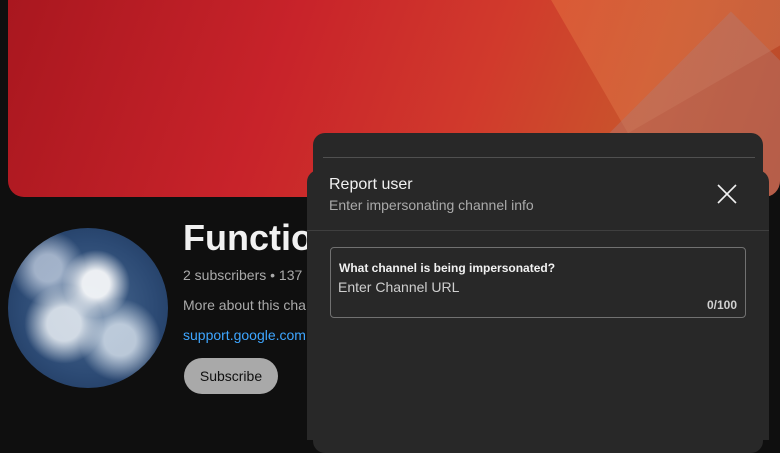  What do you see at coordinates (88, 308) in the screenshot?
I see `channel-avatar` at bounding box center [88, 308].